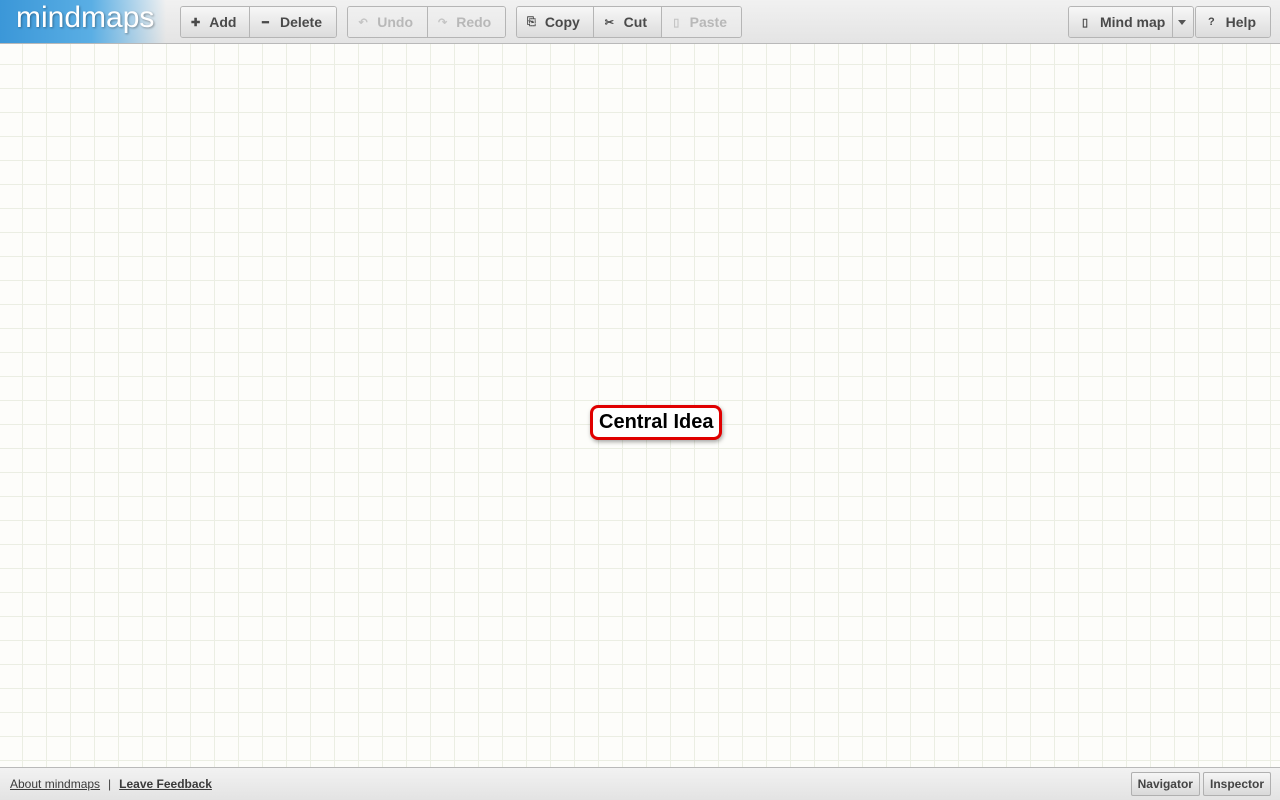 The image size is (1280, 800). I want to click on logo: mindmaps, so click(83, 21).